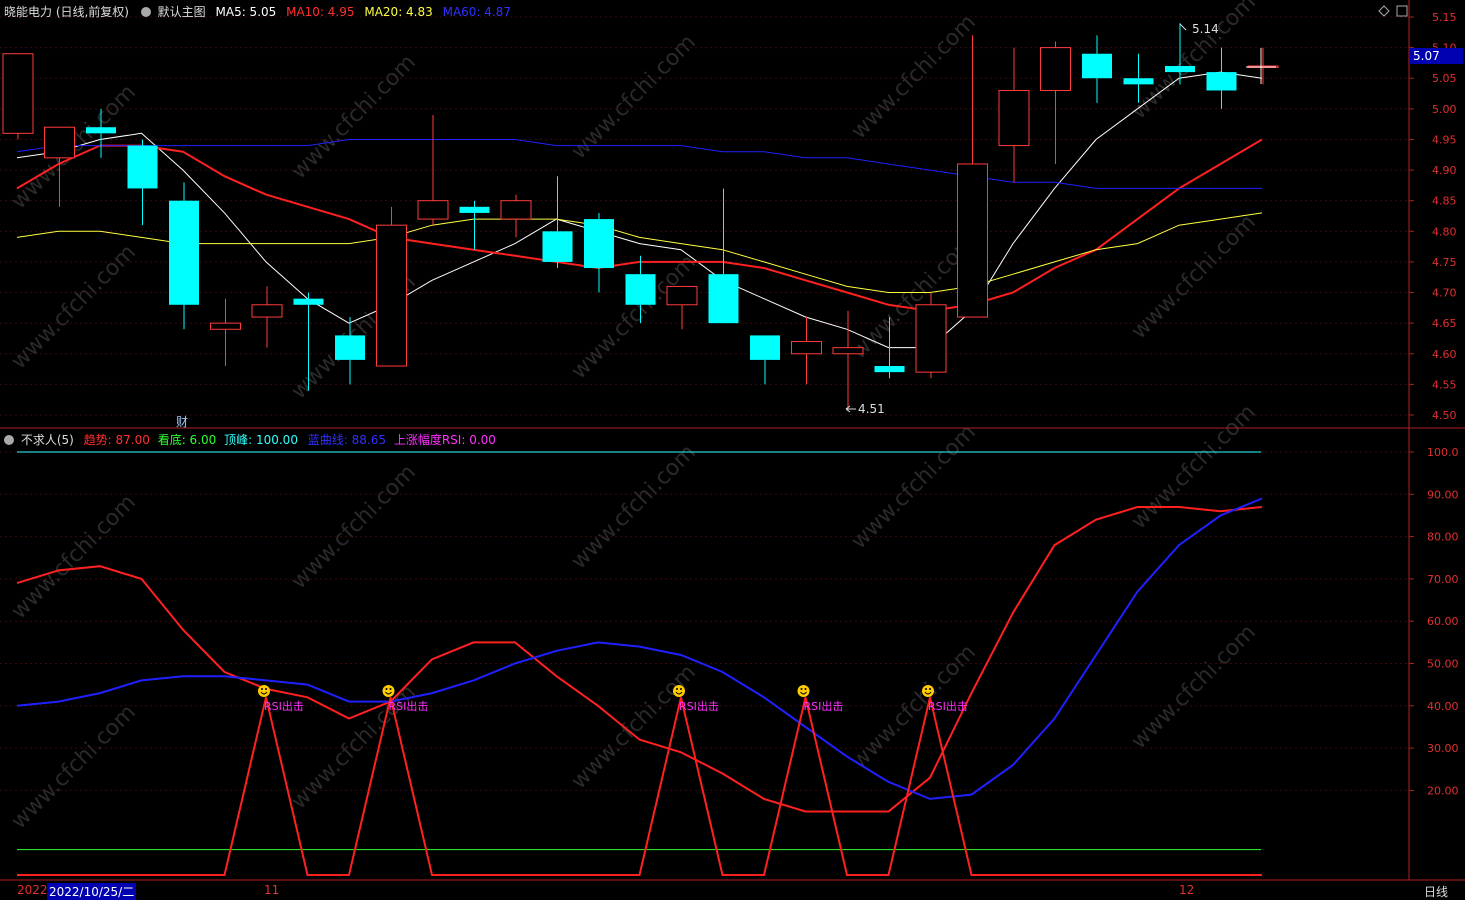  Describe the element at coordinates (116, 440) in the screenshot. I see `trend-label: 趋势: 87.00` at that location.